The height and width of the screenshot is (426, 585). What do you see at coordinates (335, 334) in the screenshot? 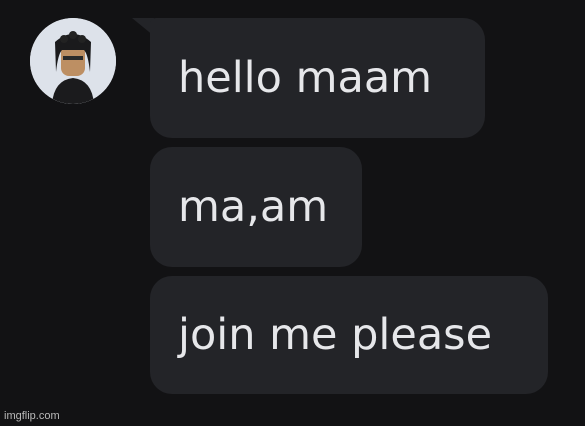
I see `message-text: join me please` at bounding box center [335, 334].